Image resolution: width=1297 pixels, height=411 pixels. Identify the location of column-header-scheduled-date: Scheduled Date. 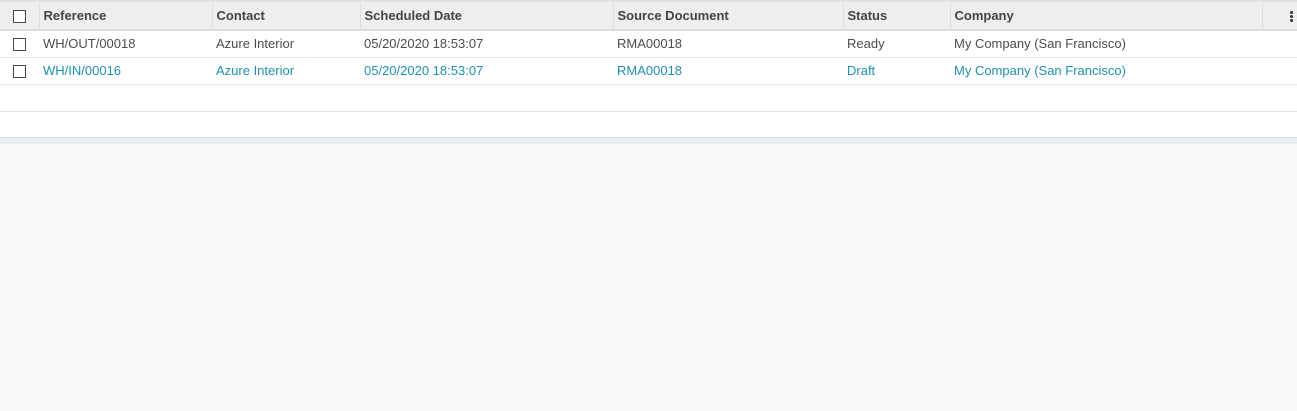
(486, 16).